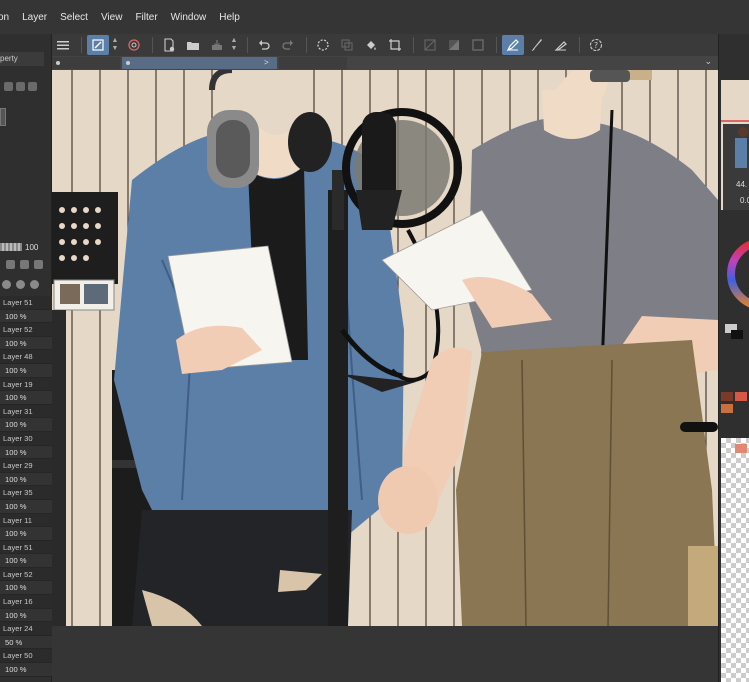 The width and height of the screenshot is (749, 682). What do you see at coordinates (727, 396) in the screenshot?
I see `color-swatch-brown` at bounding box center [727, 396].